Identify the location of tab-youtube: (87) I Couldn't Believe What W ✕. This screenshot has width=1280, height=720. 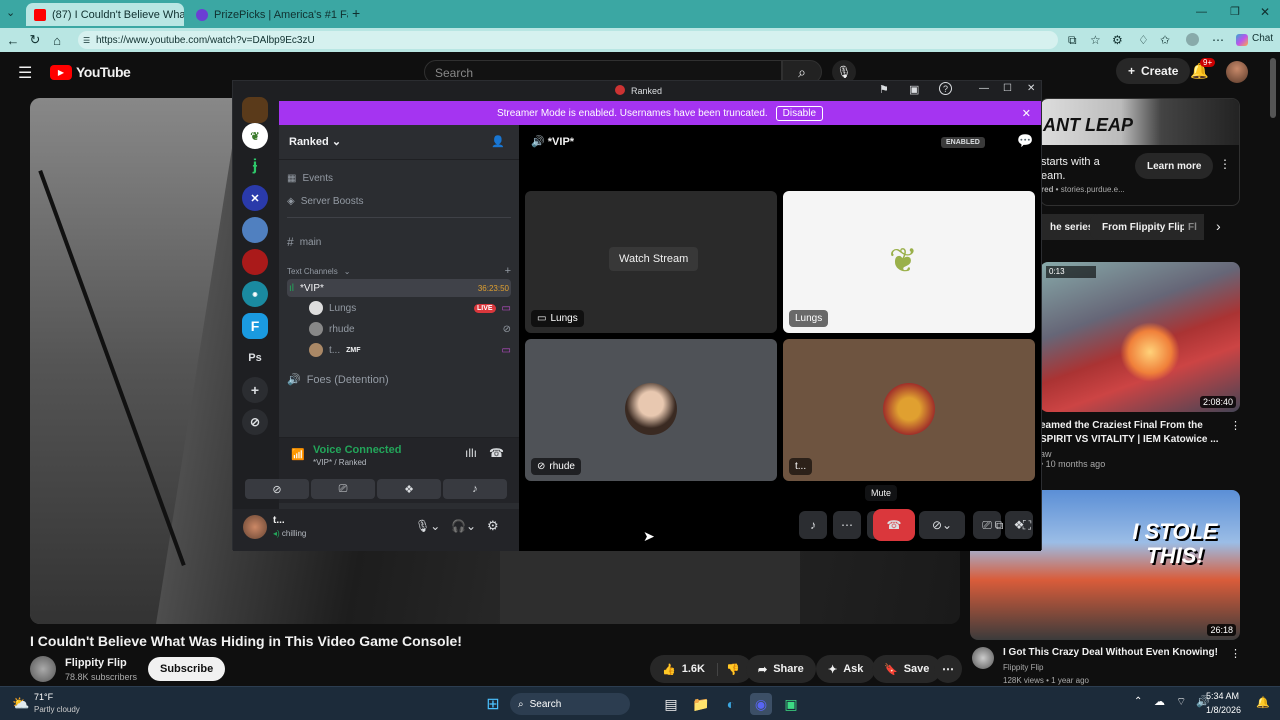
(105, 14).